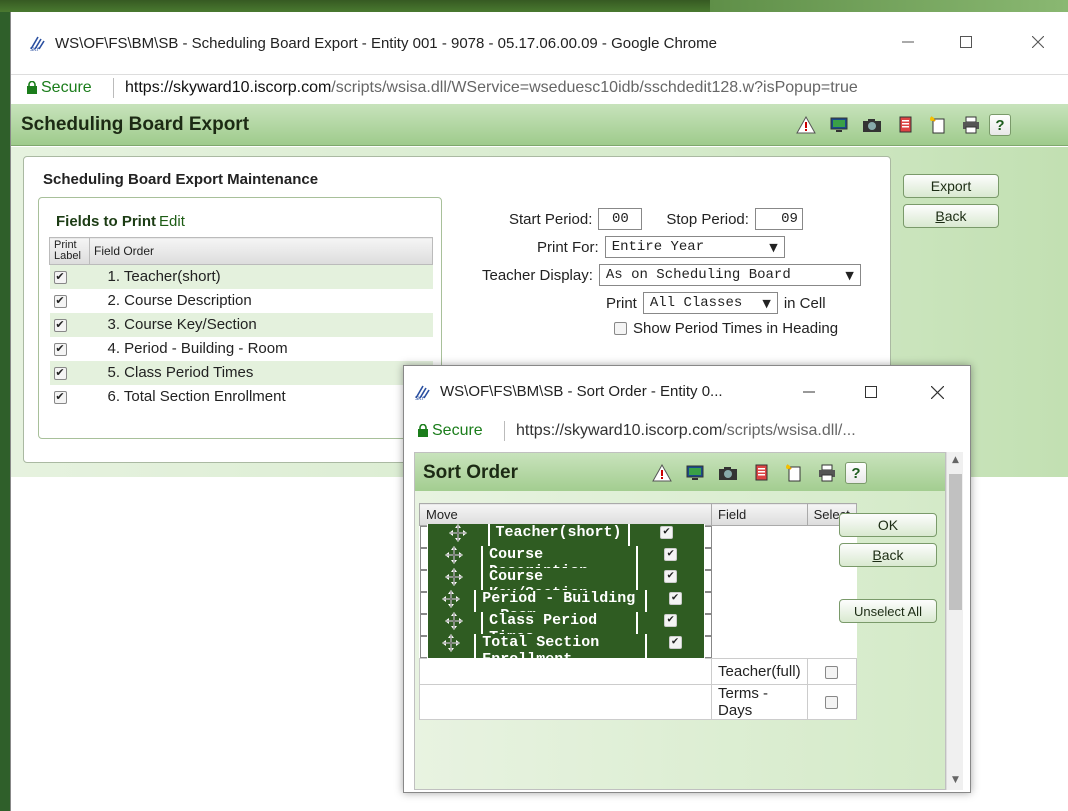 The width and height of the screenshot is (1068, 811). I want to click on popup-maximize-button, so click(871, 392).